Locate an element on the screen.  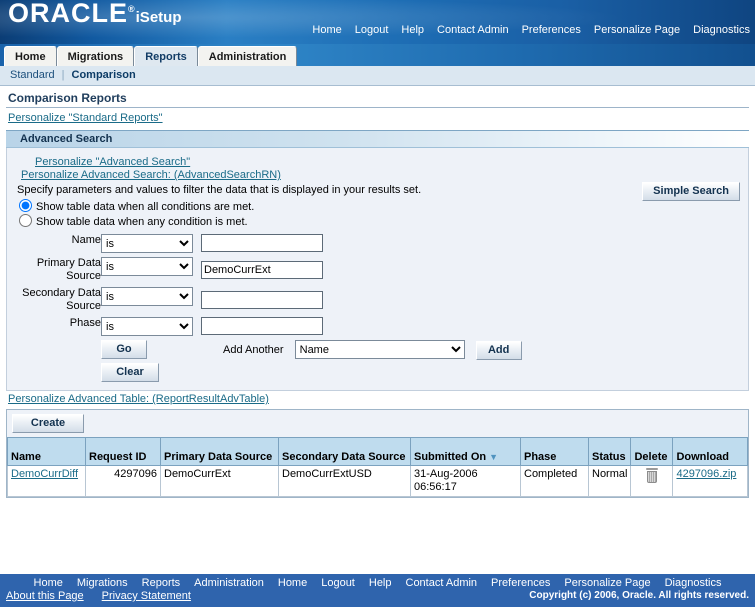
criteria-label-secondary-data-source: Secondary Data Source is located at coordinates (61, 299).